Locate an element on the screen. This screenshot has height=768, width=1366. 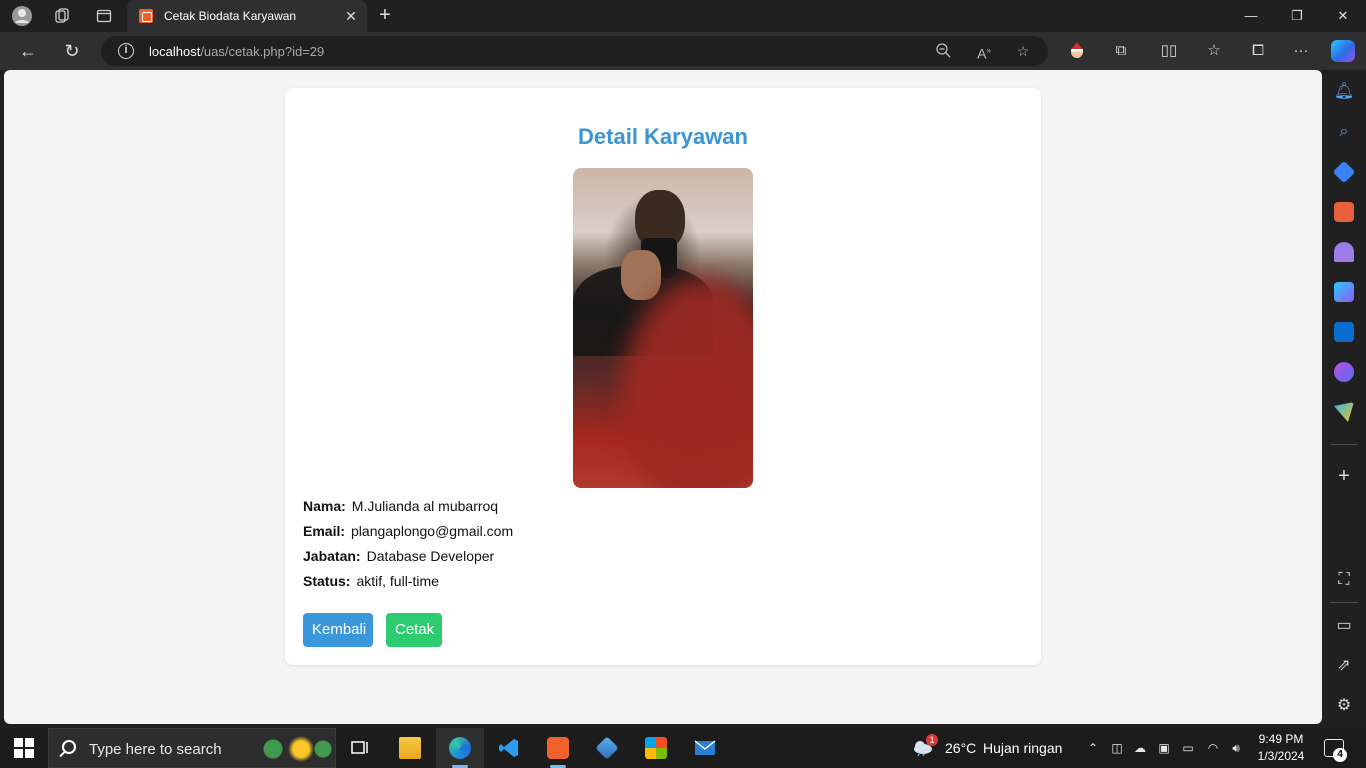
open-external-icon: ⇗ is located at coordinates (1344, 666).